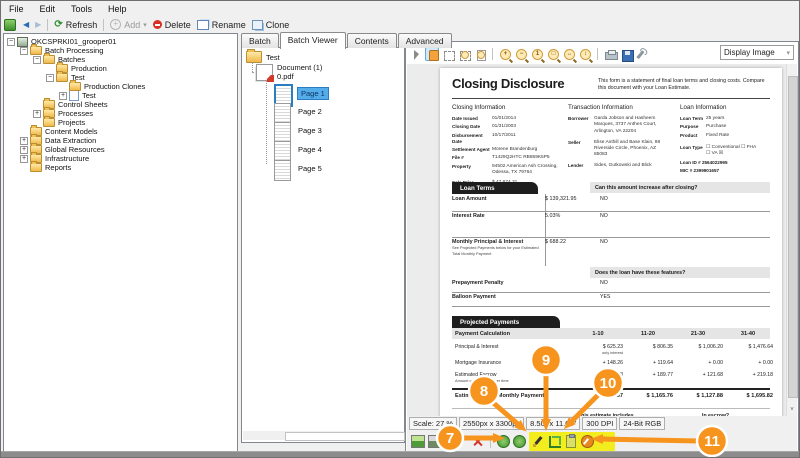 The image size is (800, 458). Describe the element at coordinates (537, 54) in the screenshot. I see `zoom-actual-icon: 1` at that location.